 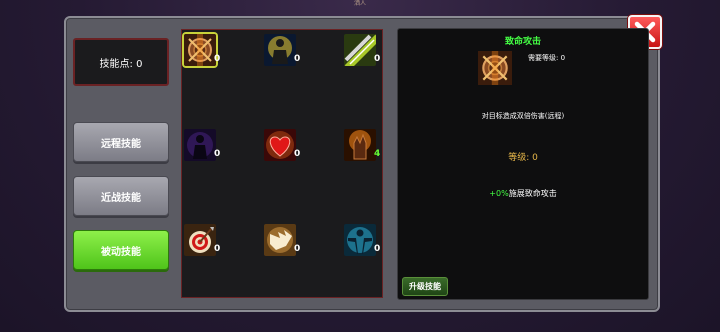 What do you see at coordinates (359, 3) in the screenshot?
I see `top-label: 洒人` at bounding box center [359, 3].